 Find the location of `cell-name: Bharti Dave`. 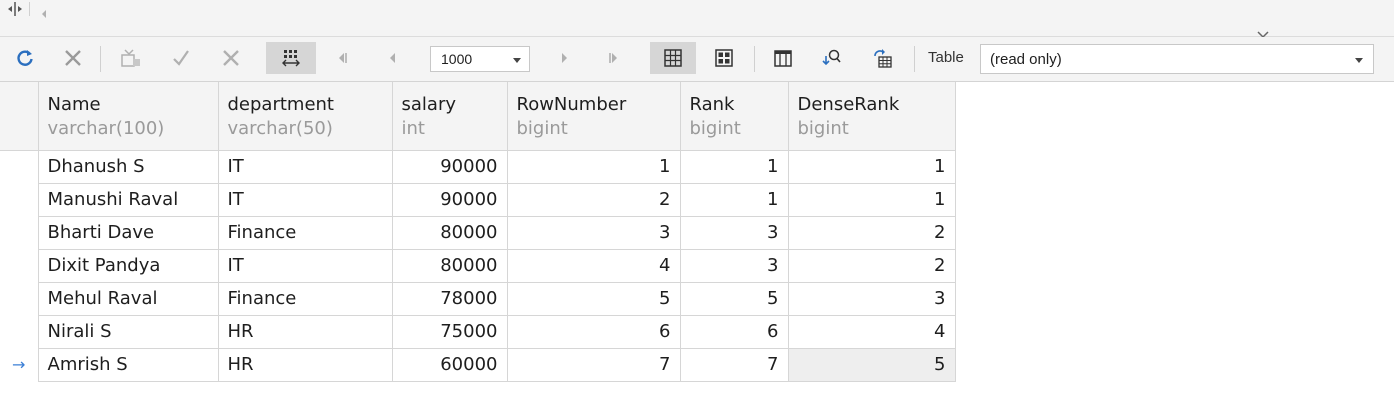

cell-name: Bharti Dave is located at coordinates (128, 233).